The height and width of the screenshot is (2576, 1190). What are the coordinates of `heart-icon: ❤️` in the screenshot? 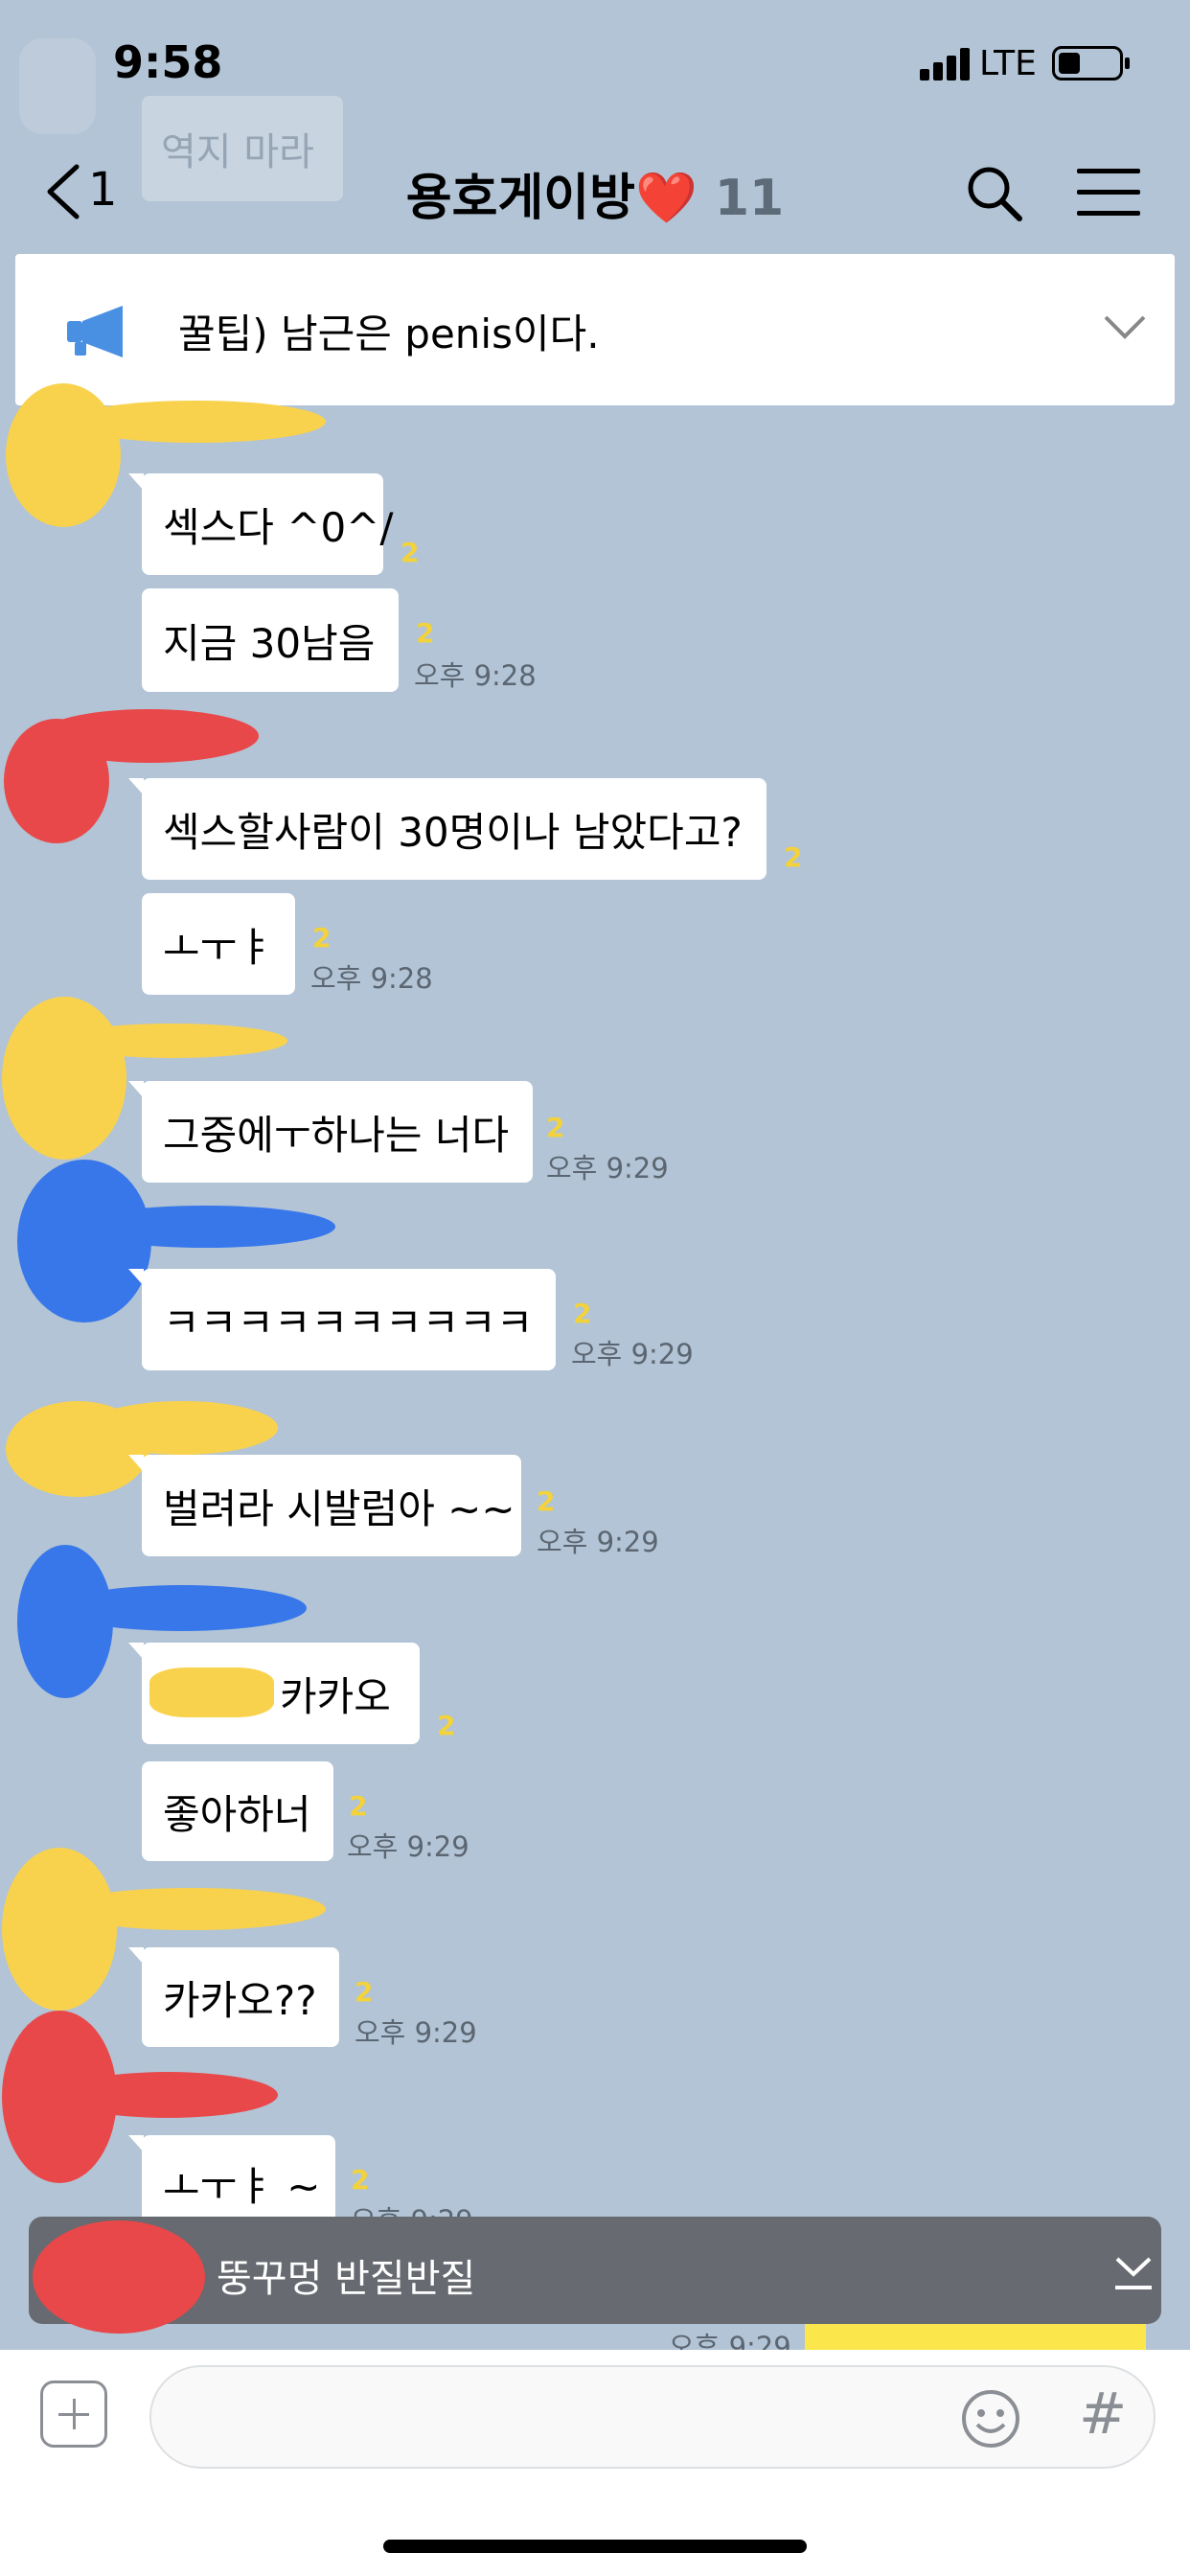 It's located at (666, 198).